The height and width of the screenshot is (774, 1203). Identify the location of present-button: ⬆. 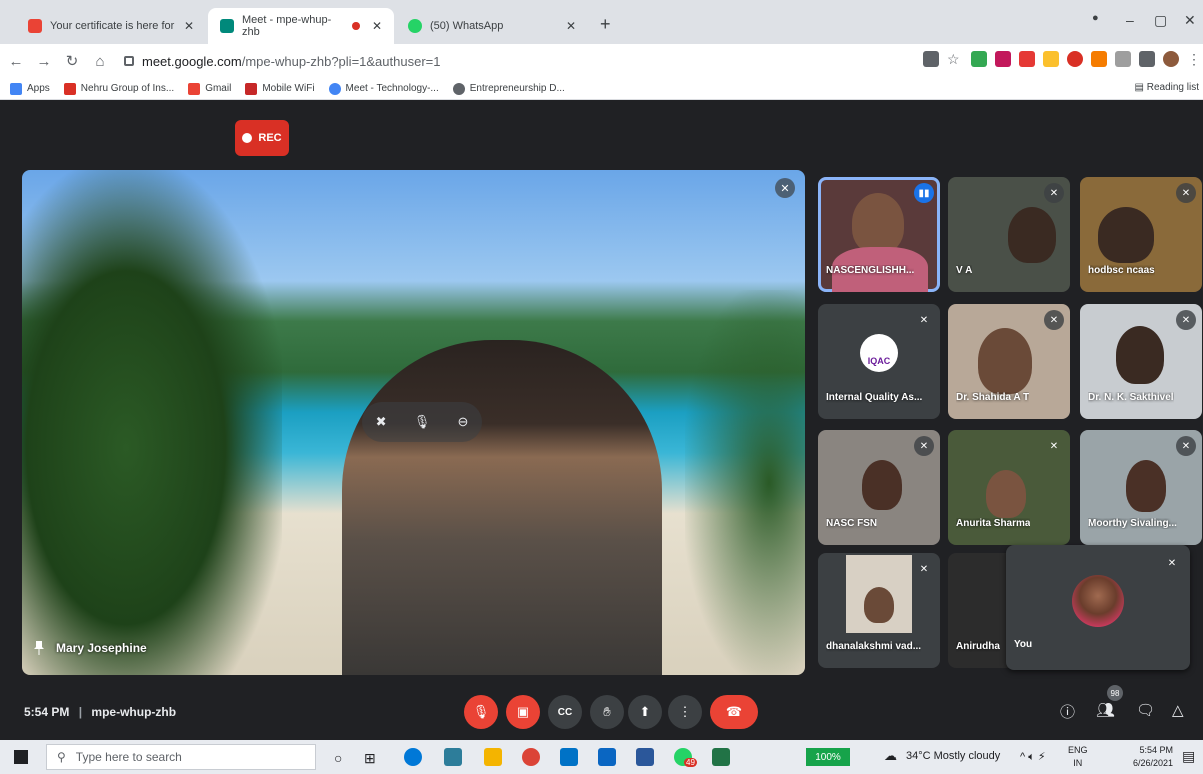
(645, 712).